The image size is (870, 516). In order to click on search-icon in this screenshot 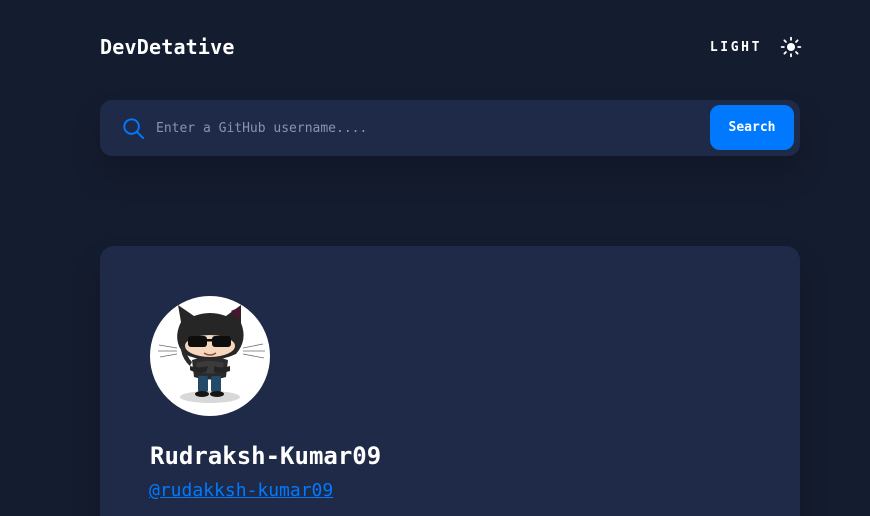, I will do `click(134, 129)`.